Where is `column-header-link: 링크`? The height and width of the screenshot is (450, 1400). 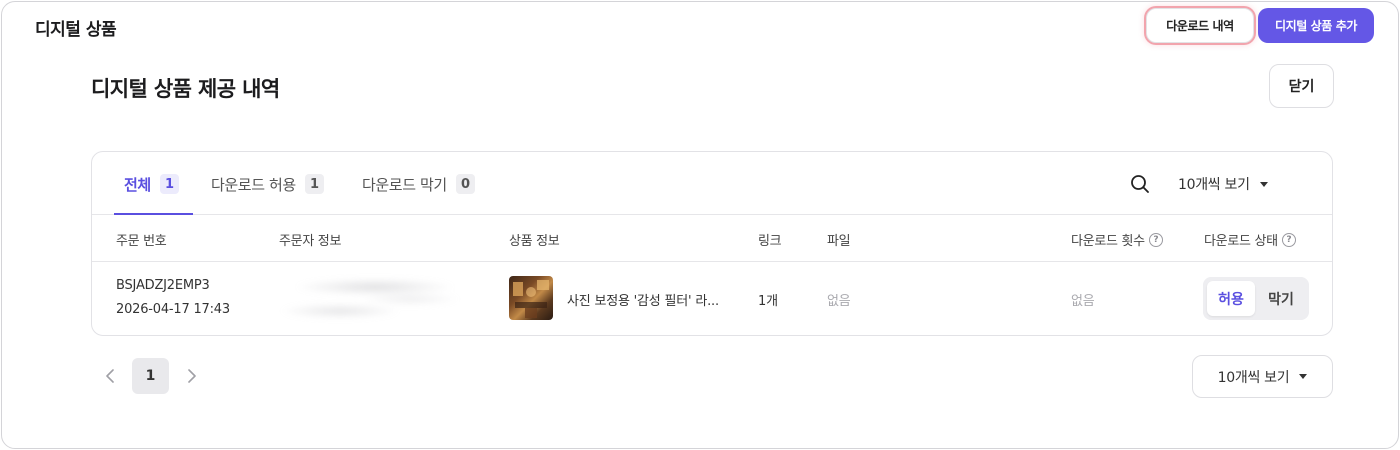 column-header-link: 링크 is located at coordinates (770, 241).